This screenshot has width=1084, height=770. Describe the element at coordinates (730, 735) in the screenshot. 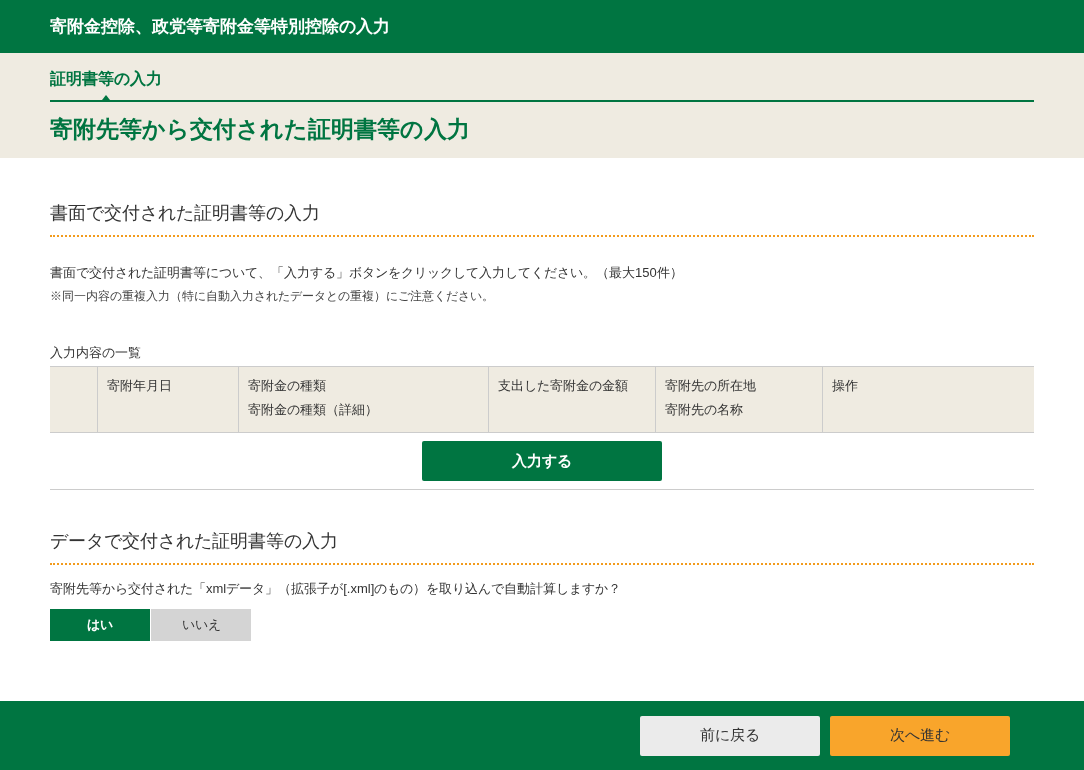

I see `back-button: 前に戻る` at that location.